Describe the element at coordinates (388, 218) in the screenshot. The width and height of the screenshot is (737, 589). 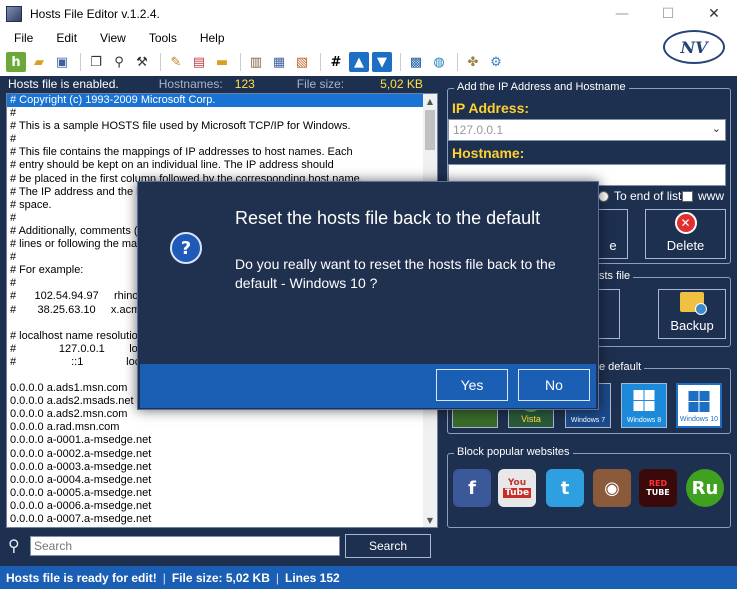
I see `dialog-title: Reset the hosts file back to the default` at that location.